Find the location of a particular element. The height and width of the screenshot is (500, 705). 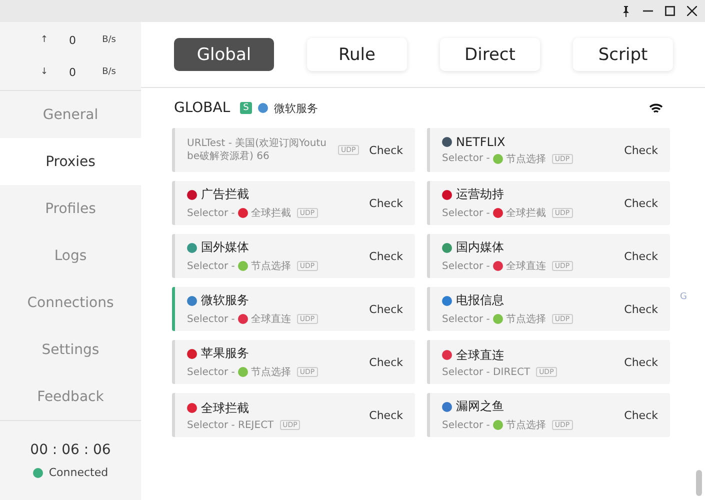

scrollbar-thumb is located at coordinates (699, 483).